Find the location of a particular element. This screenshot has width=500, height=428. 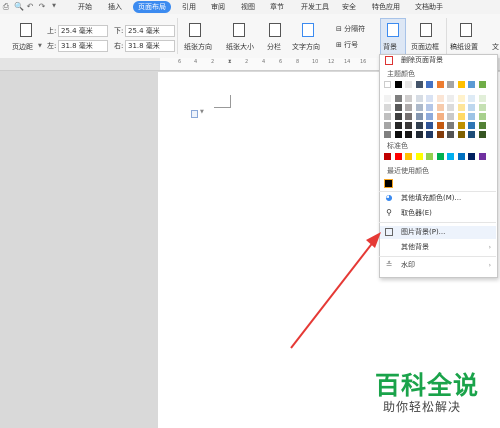

arrow-head is located at coordinates (373, 240).